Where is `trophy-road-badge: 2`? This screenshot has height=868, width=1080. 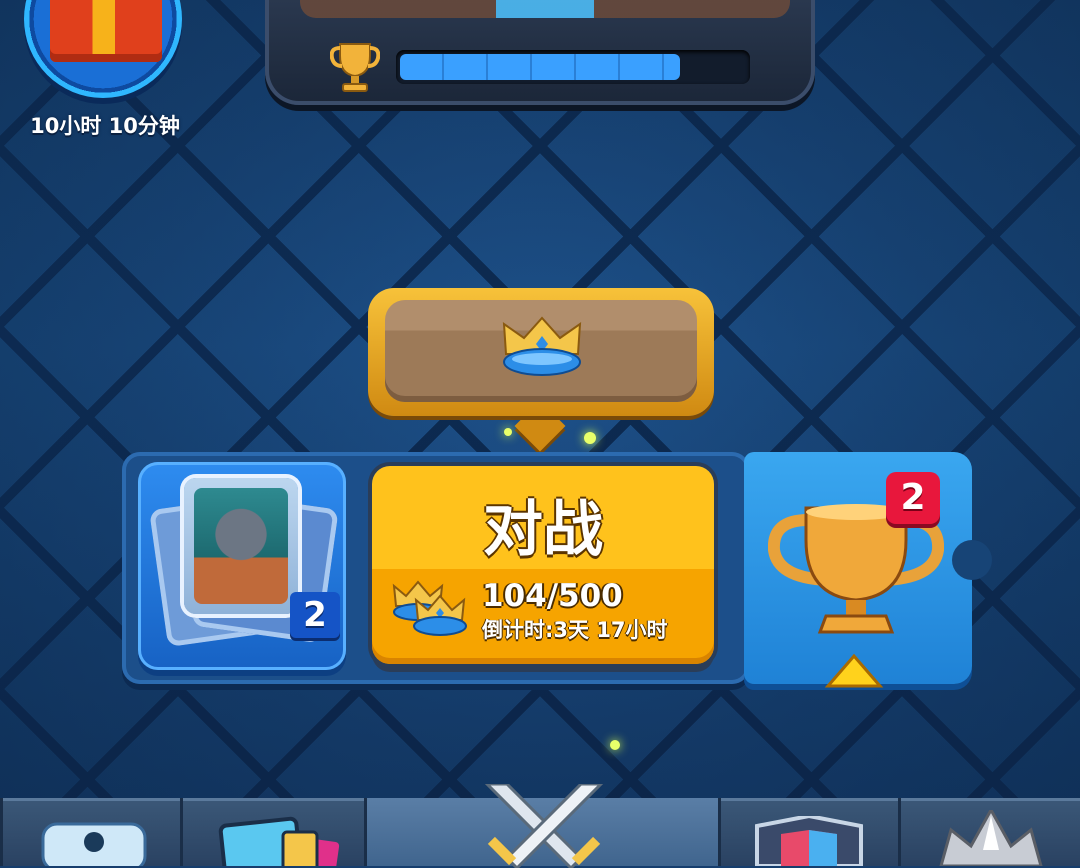 trophy-road-badge: 2 is located at coordinates (913, 498).